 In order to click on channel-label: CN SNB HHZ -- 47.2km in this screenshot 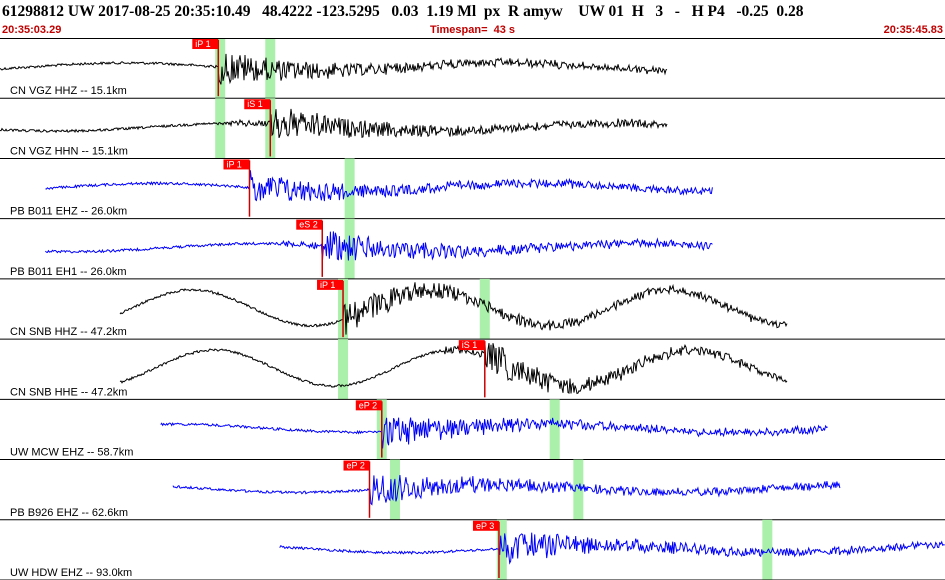, I will do `click(68, 332)`.